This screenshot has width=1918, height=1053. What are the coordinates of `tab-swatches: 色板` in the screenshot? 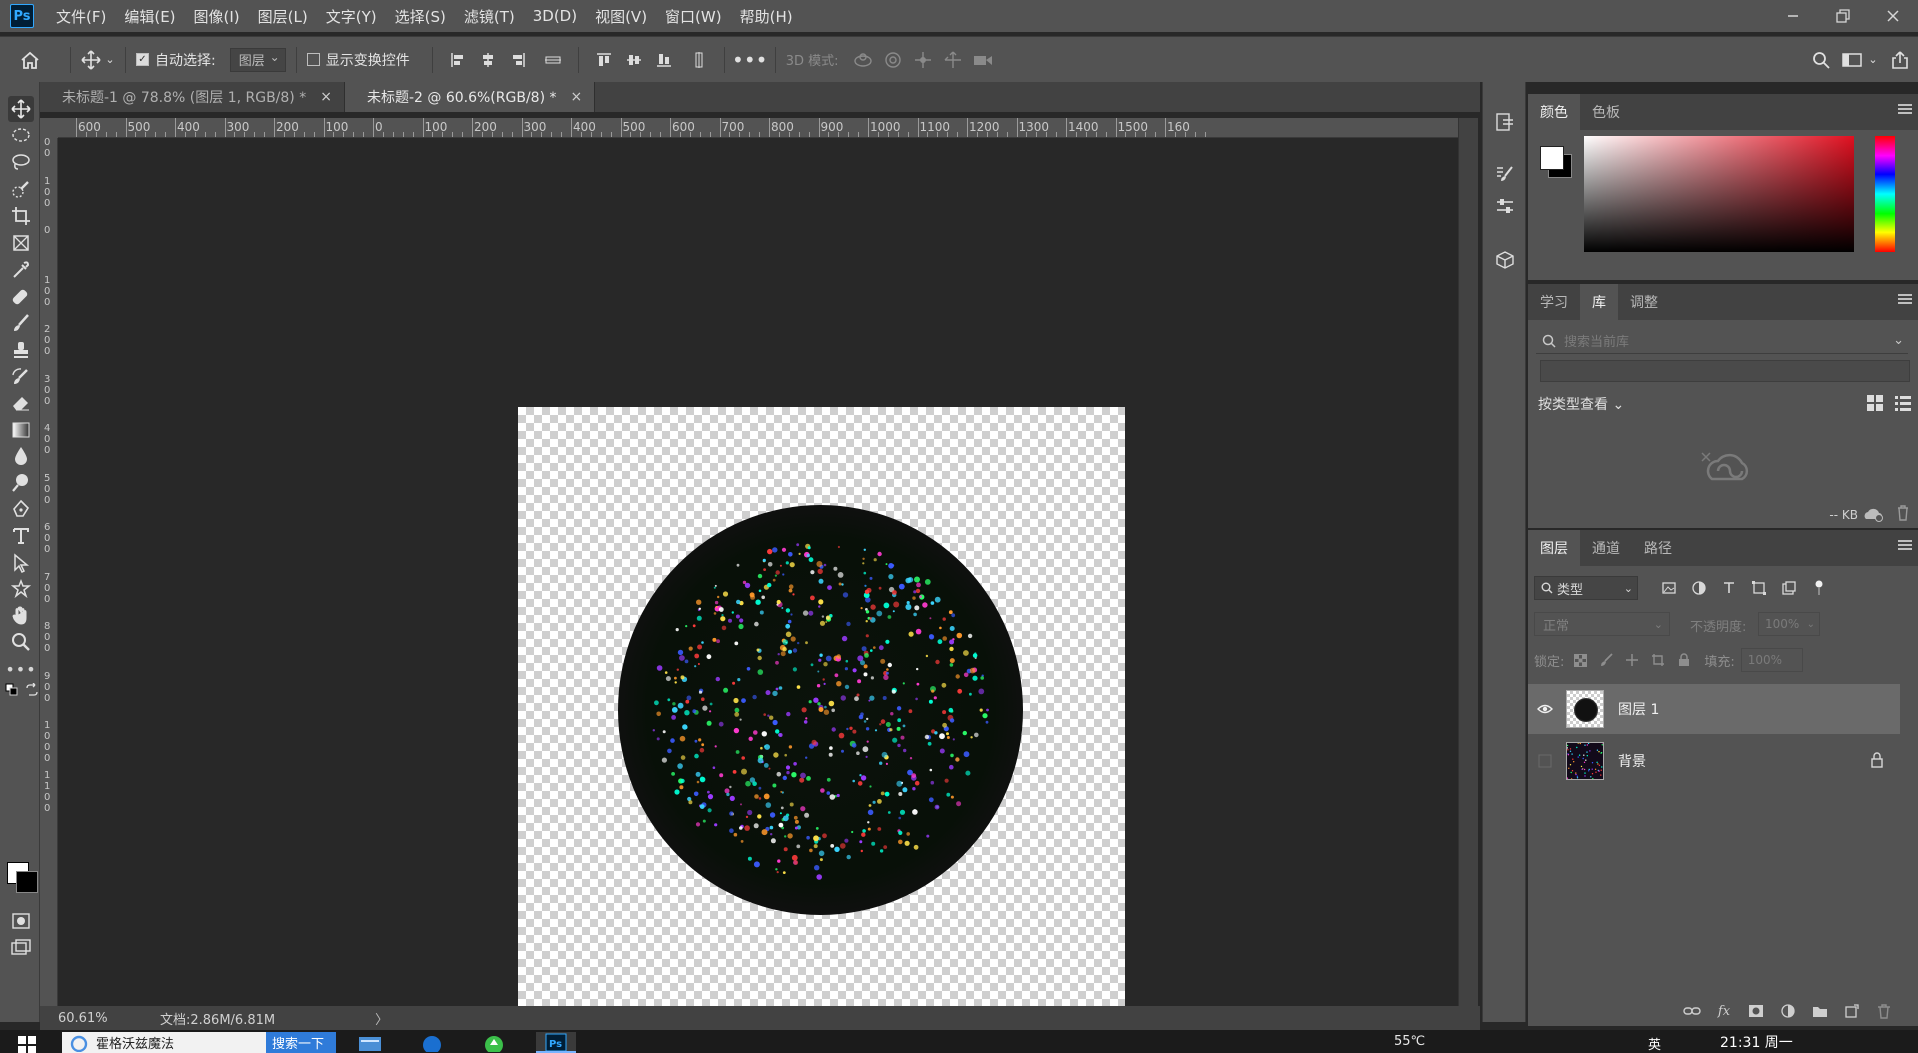 It's located at (1606, 112).